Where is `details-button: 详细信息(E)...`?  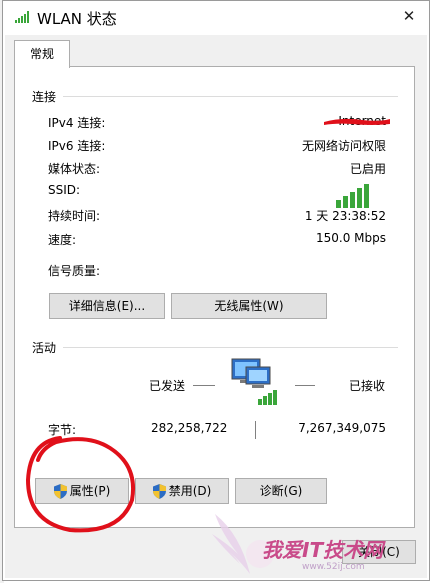 details-button: 详细信息(E)... is located at coordinates (107, 306).